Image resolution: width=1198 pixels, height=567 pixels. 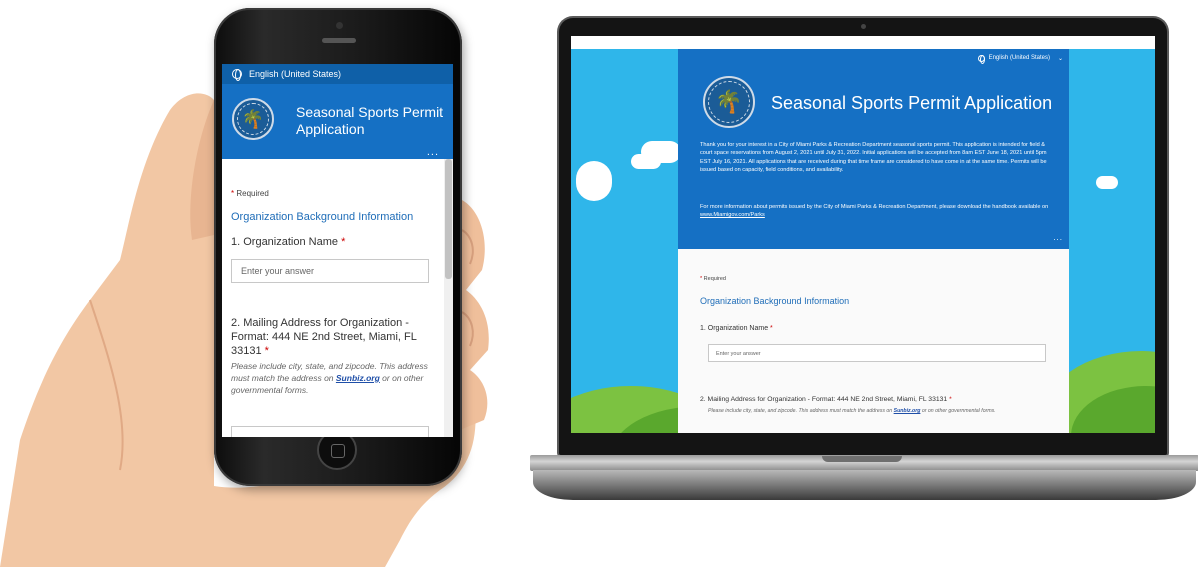 I want to click on laptop-deck, so click(x=864, y=485).